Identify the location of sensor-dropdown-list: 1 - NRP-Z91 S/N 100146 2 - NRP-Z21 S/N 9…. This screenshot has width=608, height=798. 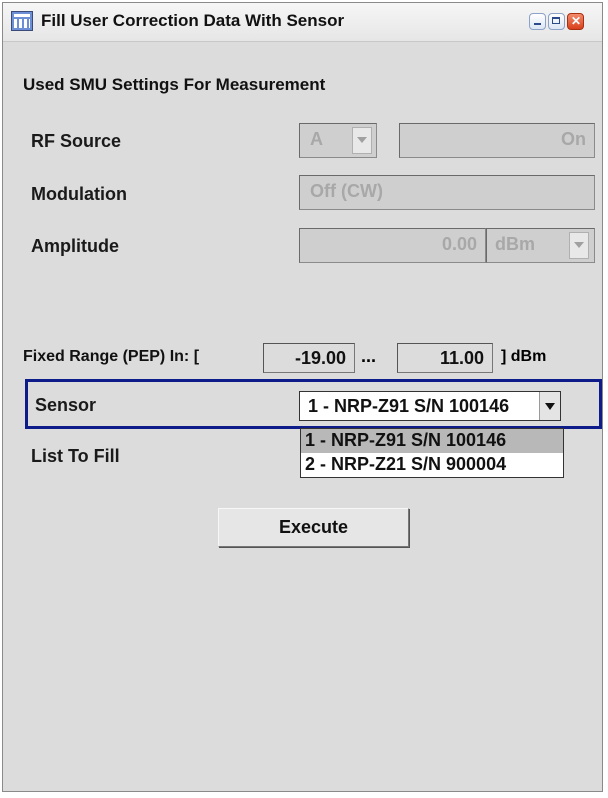
(432, 453).